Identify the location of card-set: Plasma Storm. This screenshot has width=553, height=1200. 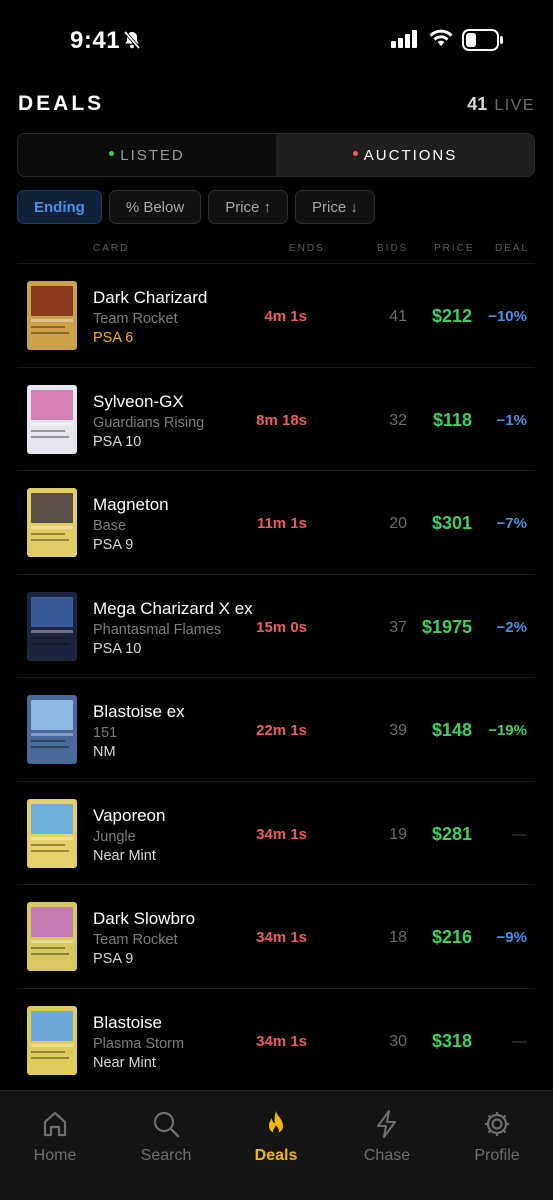
(139, 1043).